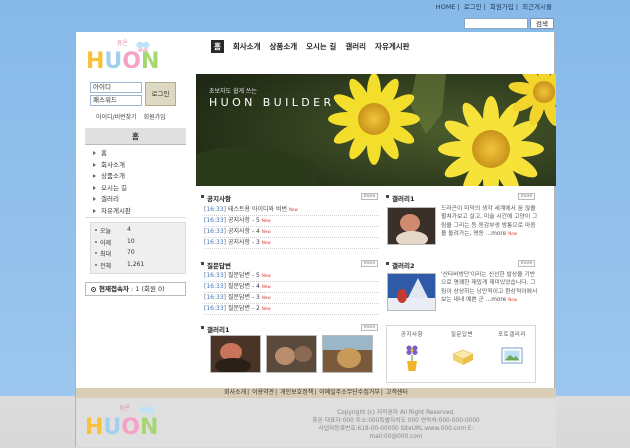 The width and height of the screenshot is (630, 448). I want to click on notice-title: 공지사항, so click(216, 198).